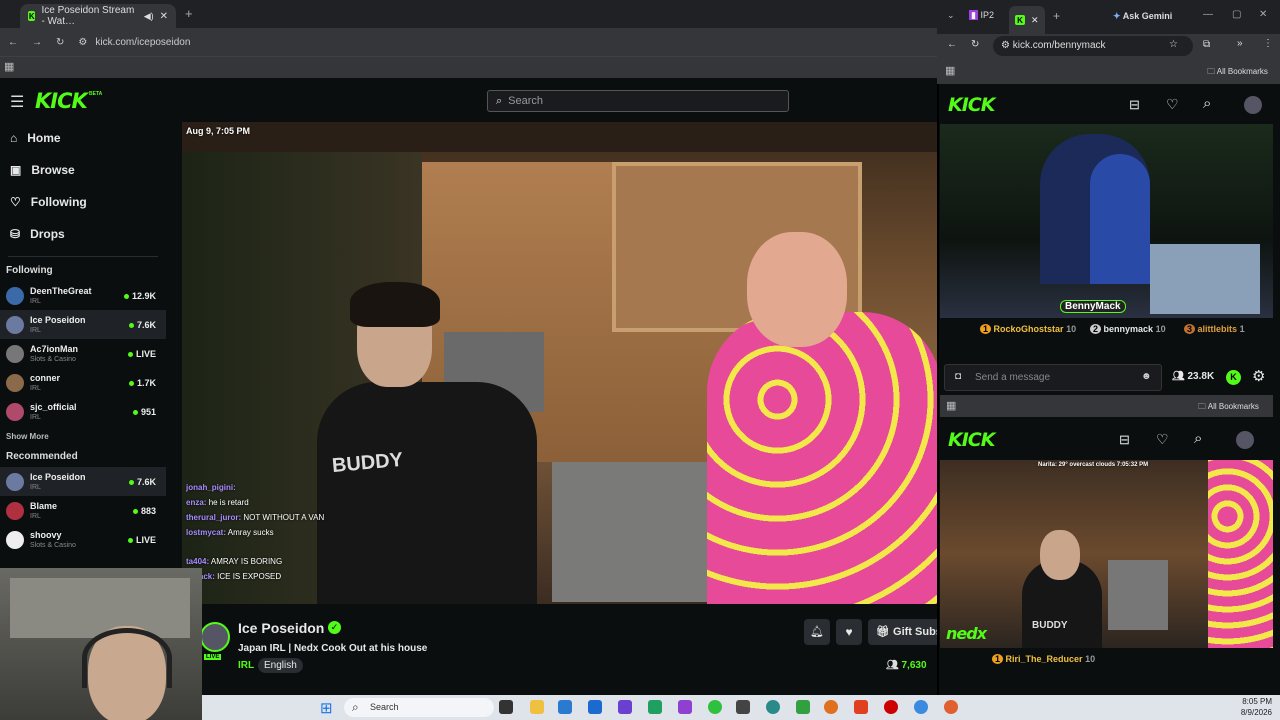 This screenshot has width=1280, height=720. I want to click on person-right, so click(822, 458).